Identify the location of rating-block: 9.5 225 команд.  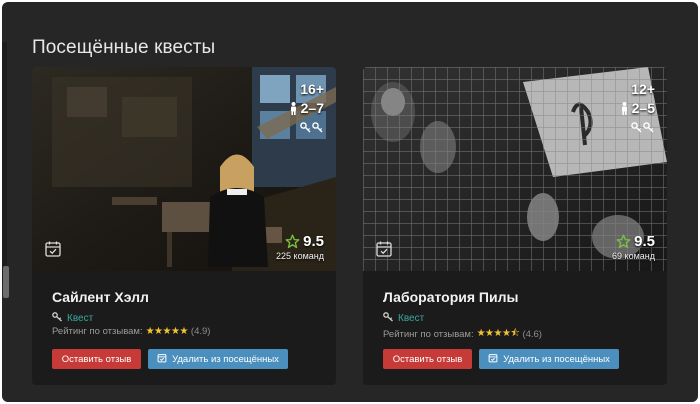
(300, 247).